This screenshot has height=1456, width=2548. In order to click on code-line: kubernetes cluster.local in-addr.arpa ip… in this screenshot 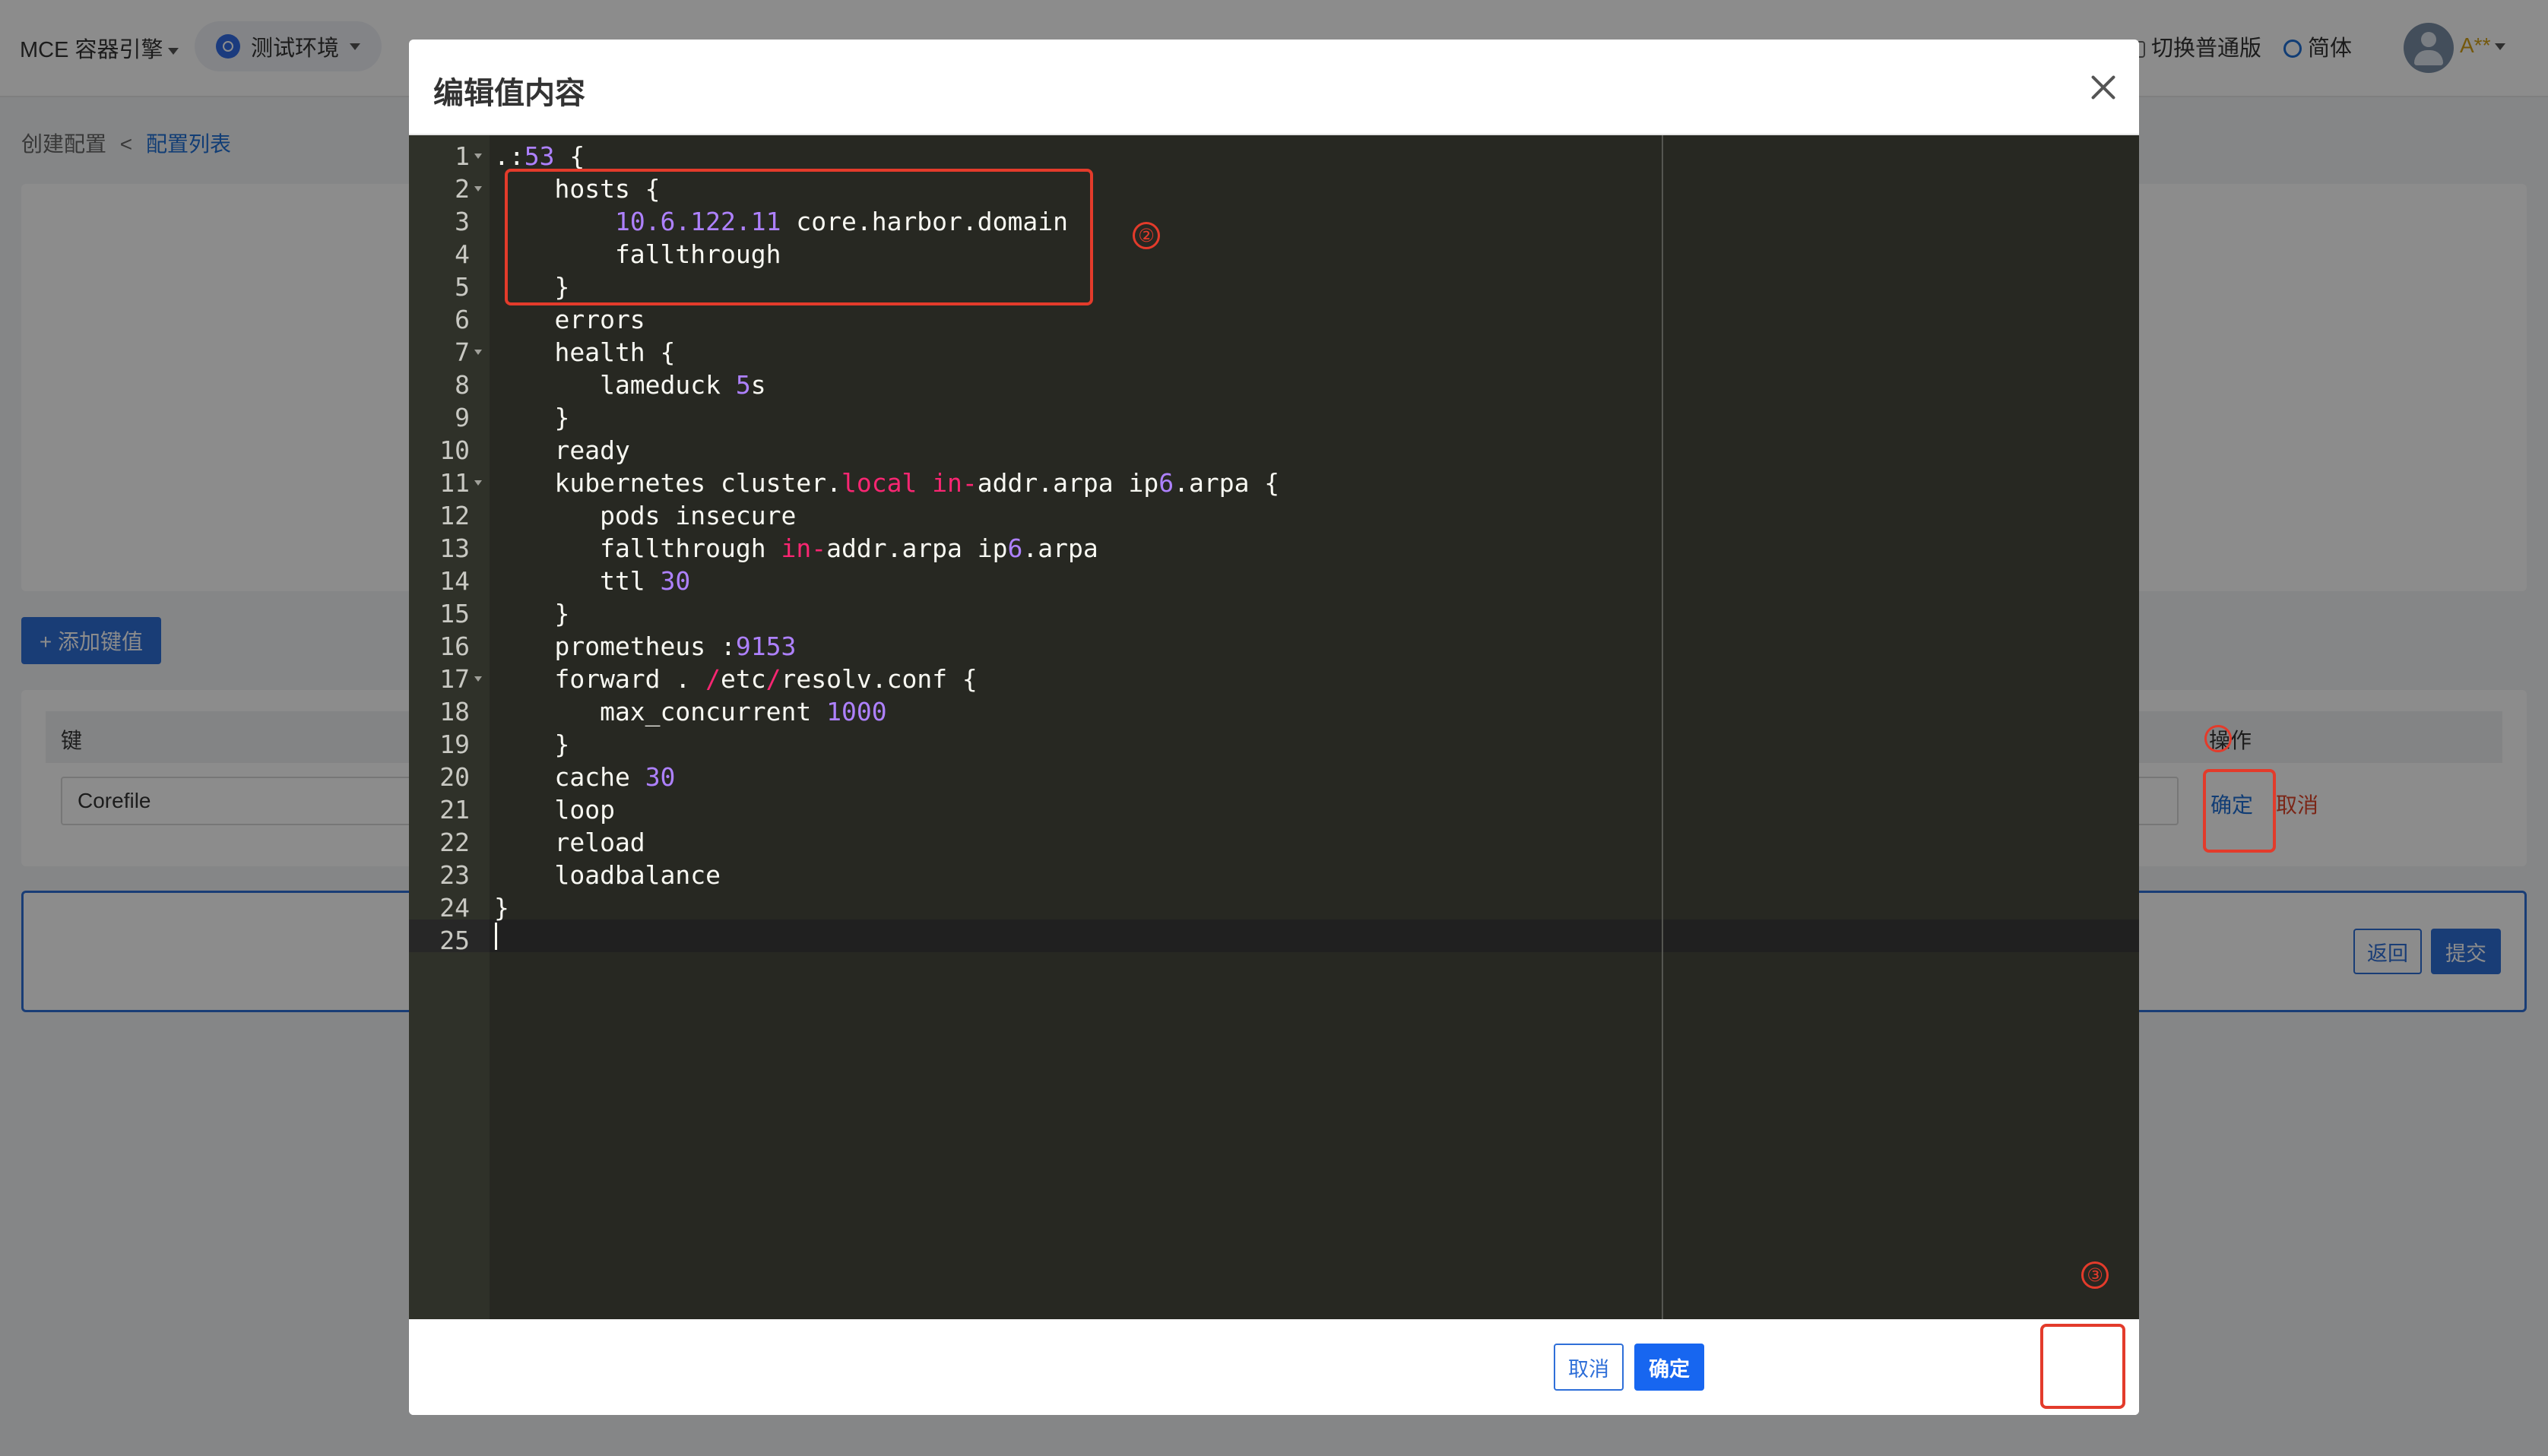, I will do `click(886, 483)`.